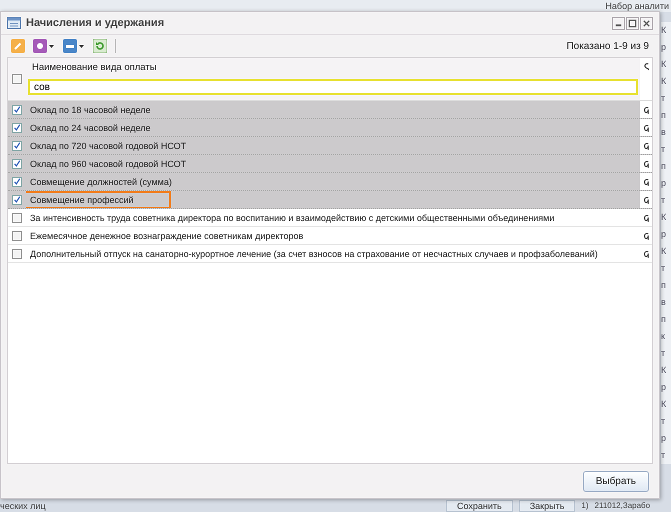  What do you see at coordinates (44, 46) in the screenshot?
I see `add-menu-button` at bounding box center [44, 46].